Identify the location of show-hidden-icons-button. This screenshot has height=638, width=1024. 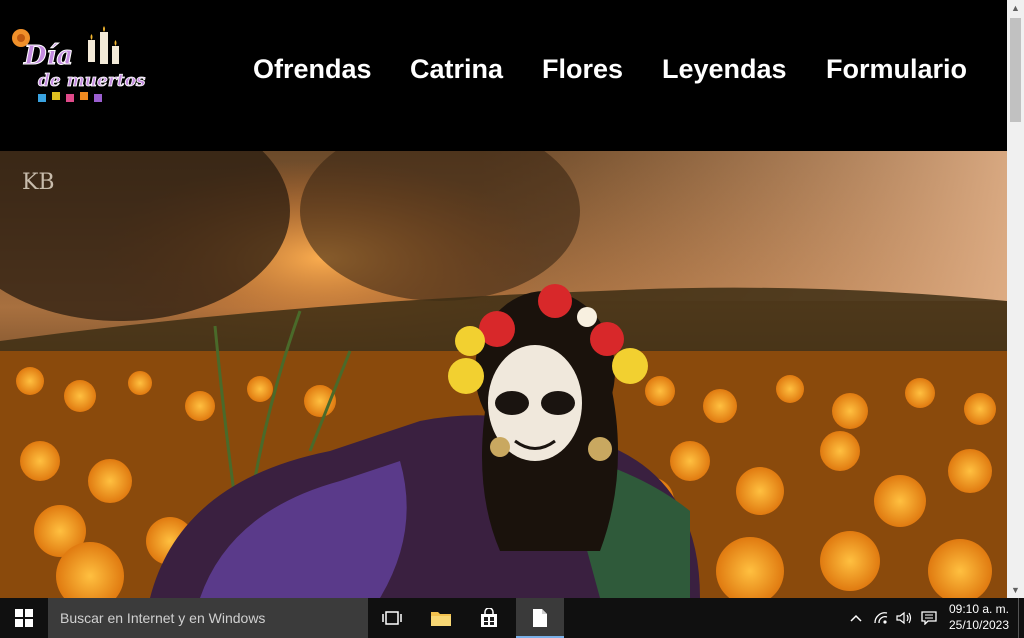
(856, 618).